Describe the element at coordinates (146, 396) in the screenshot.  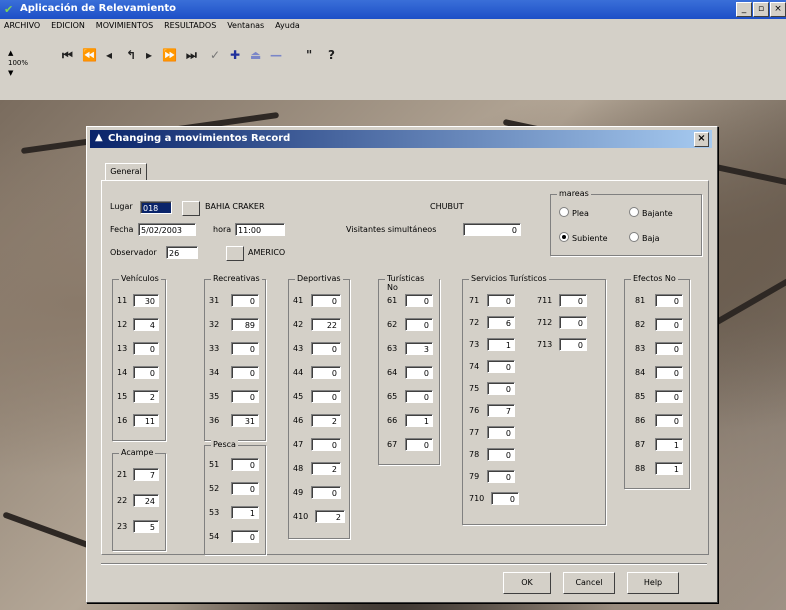
I see `vehiculos-value-input: 2` at that location.